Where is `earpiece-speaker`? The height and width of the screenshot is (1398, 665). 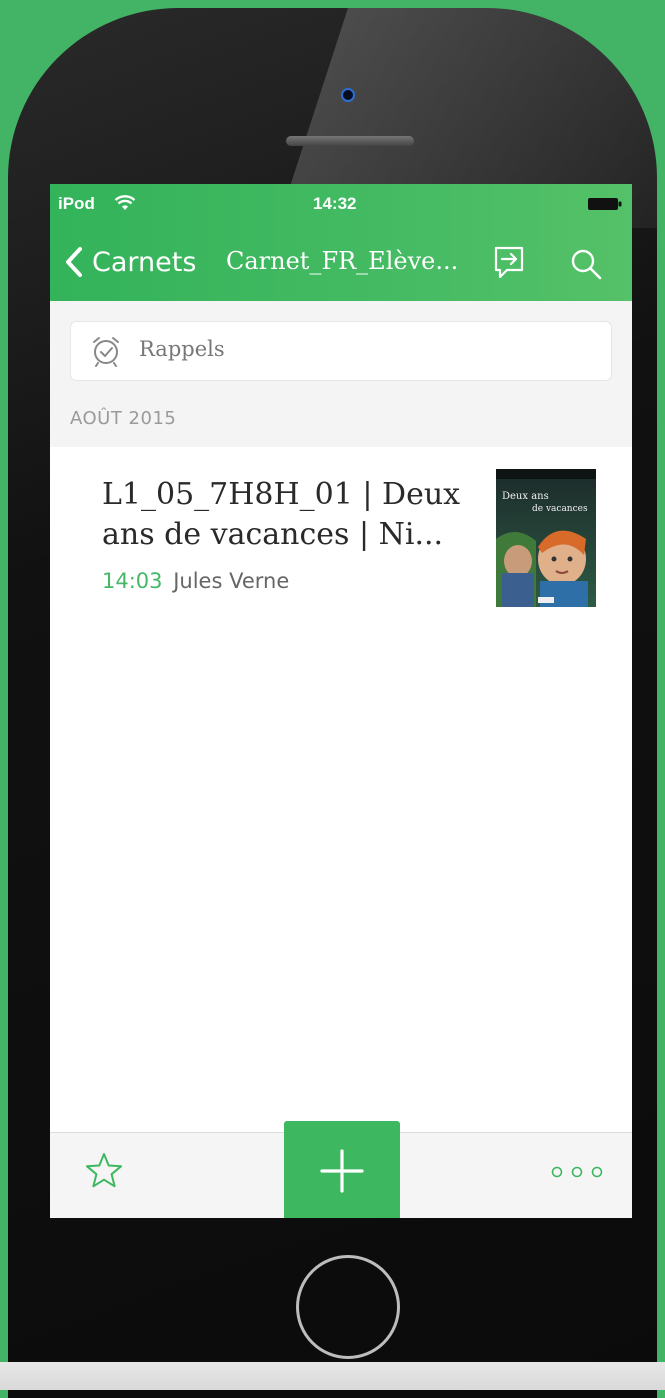 earpiece-speaker is located at coordinates (350, 141).